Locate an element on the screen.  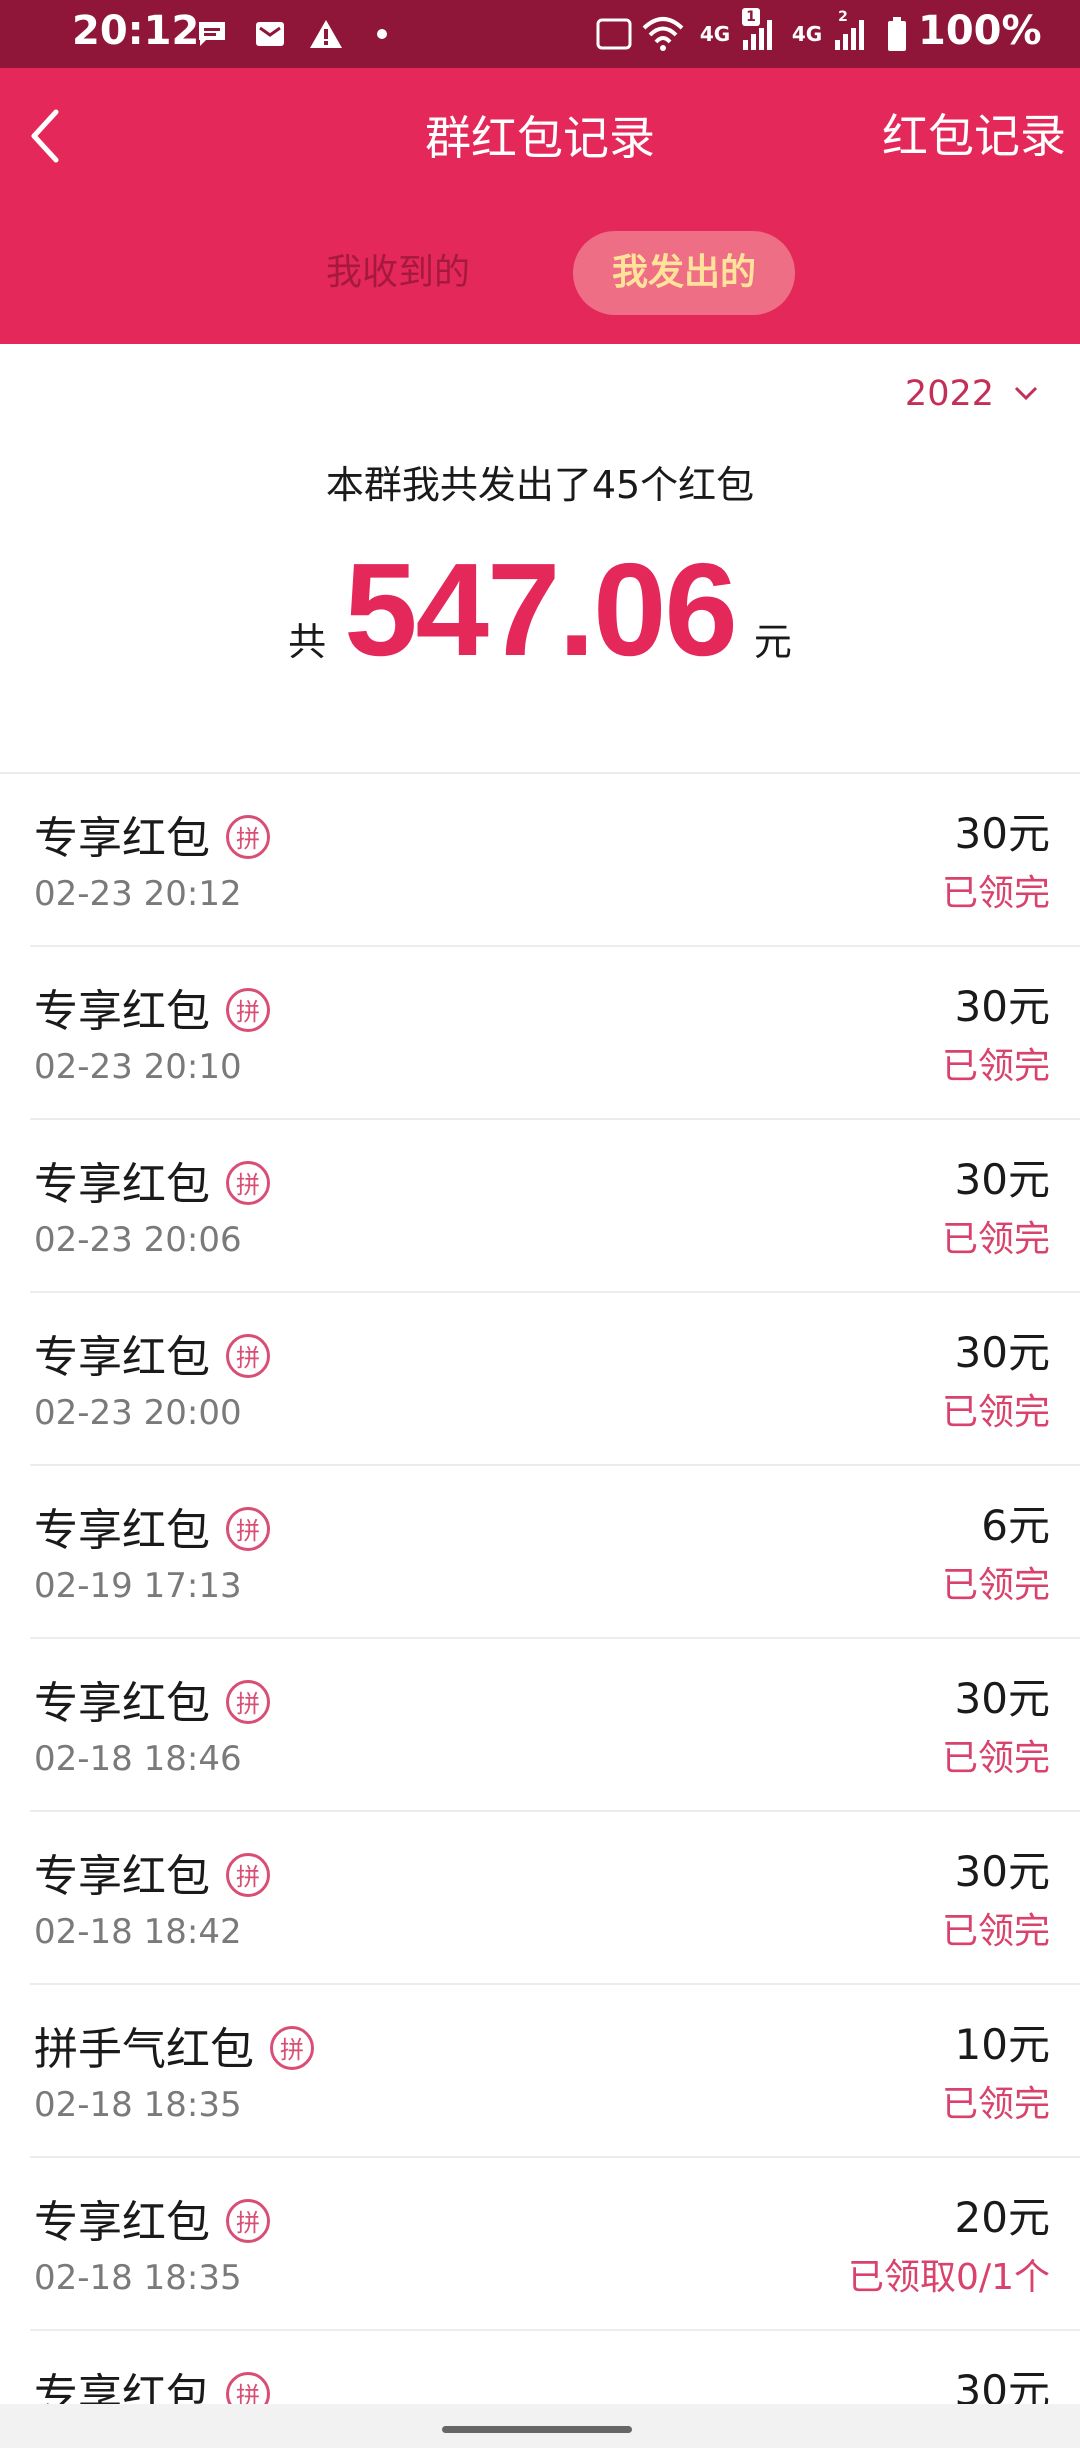
list-item: 专享红包拼 02-23 20:00 30元 已领完 is located at coordinates (540, 1379).